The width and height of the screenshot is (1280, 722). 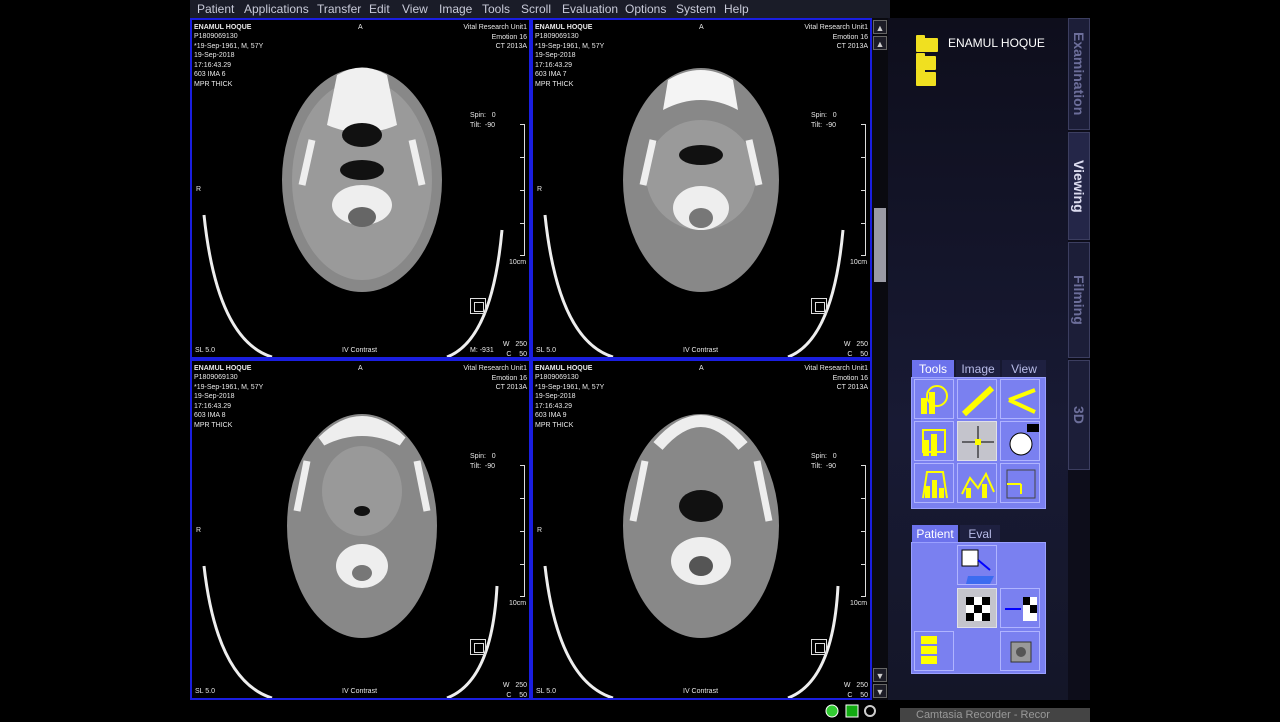 I want to click on scroll-page-up-icon: ▲, so click(x=880, y=43).